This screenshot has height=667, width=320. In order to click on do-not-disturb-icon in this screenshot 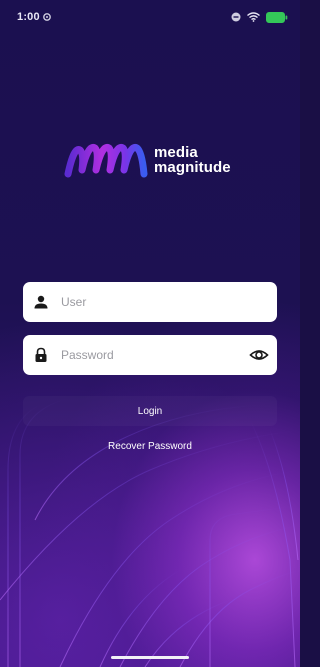, I will do `click(236, 17)`.